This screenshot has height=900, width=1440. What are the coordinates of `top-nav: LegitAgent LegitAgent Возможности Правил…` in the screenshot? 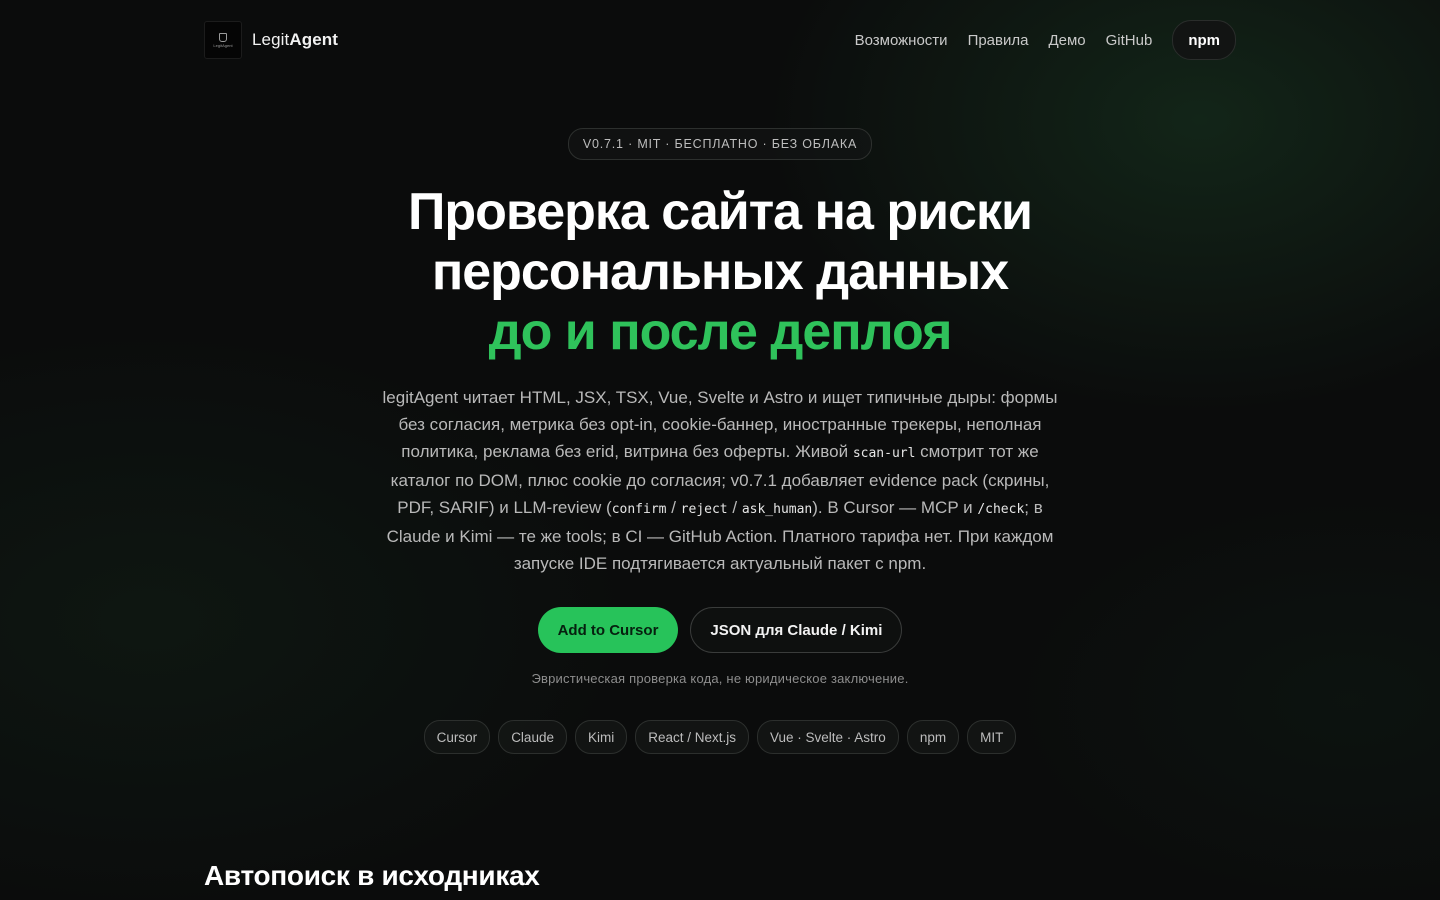 It's located at (720, 40).